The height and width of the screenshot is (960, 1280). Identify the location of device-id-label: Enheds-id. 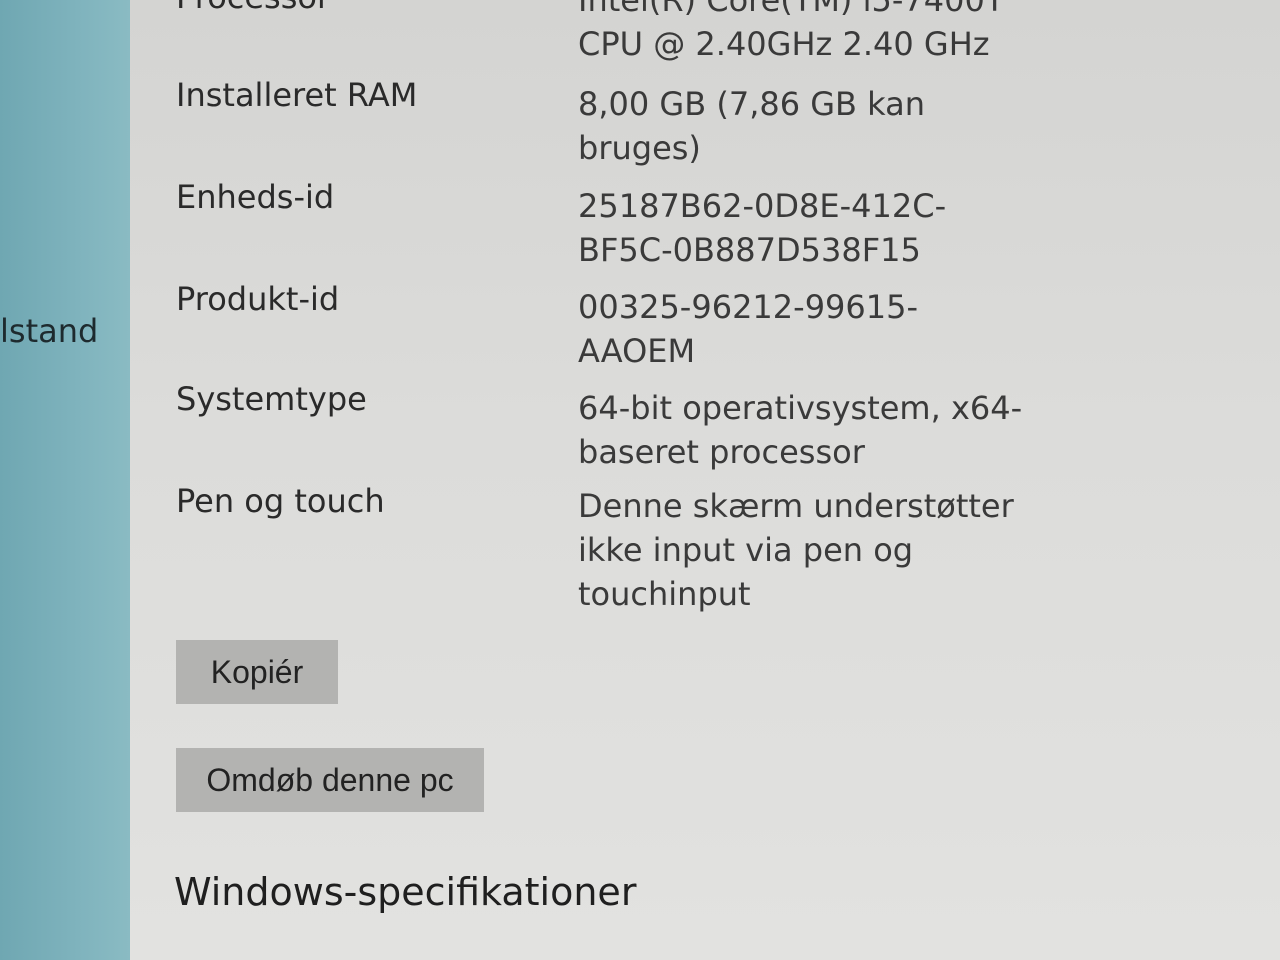
(255, 197).